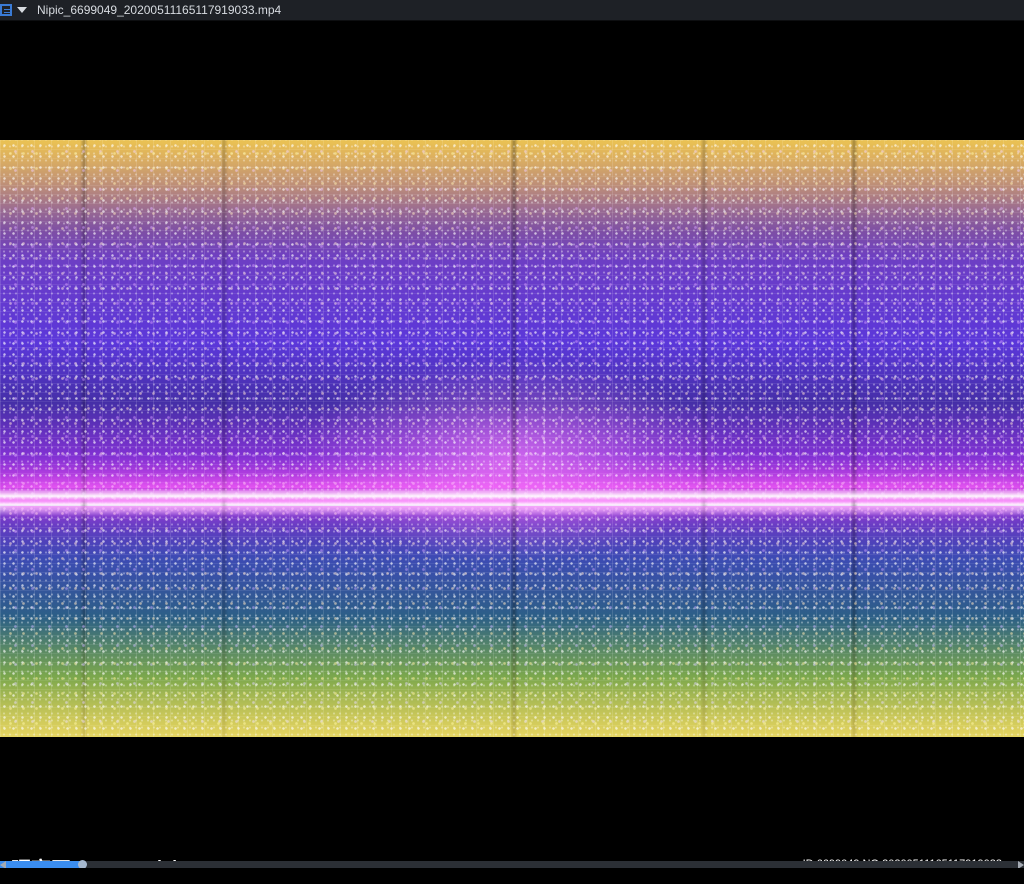 The width and height of the screenshot is (1024, 884). Describe the element at coordinates (512, 677) in the screenshot. I see `bottom-glow` at that location.